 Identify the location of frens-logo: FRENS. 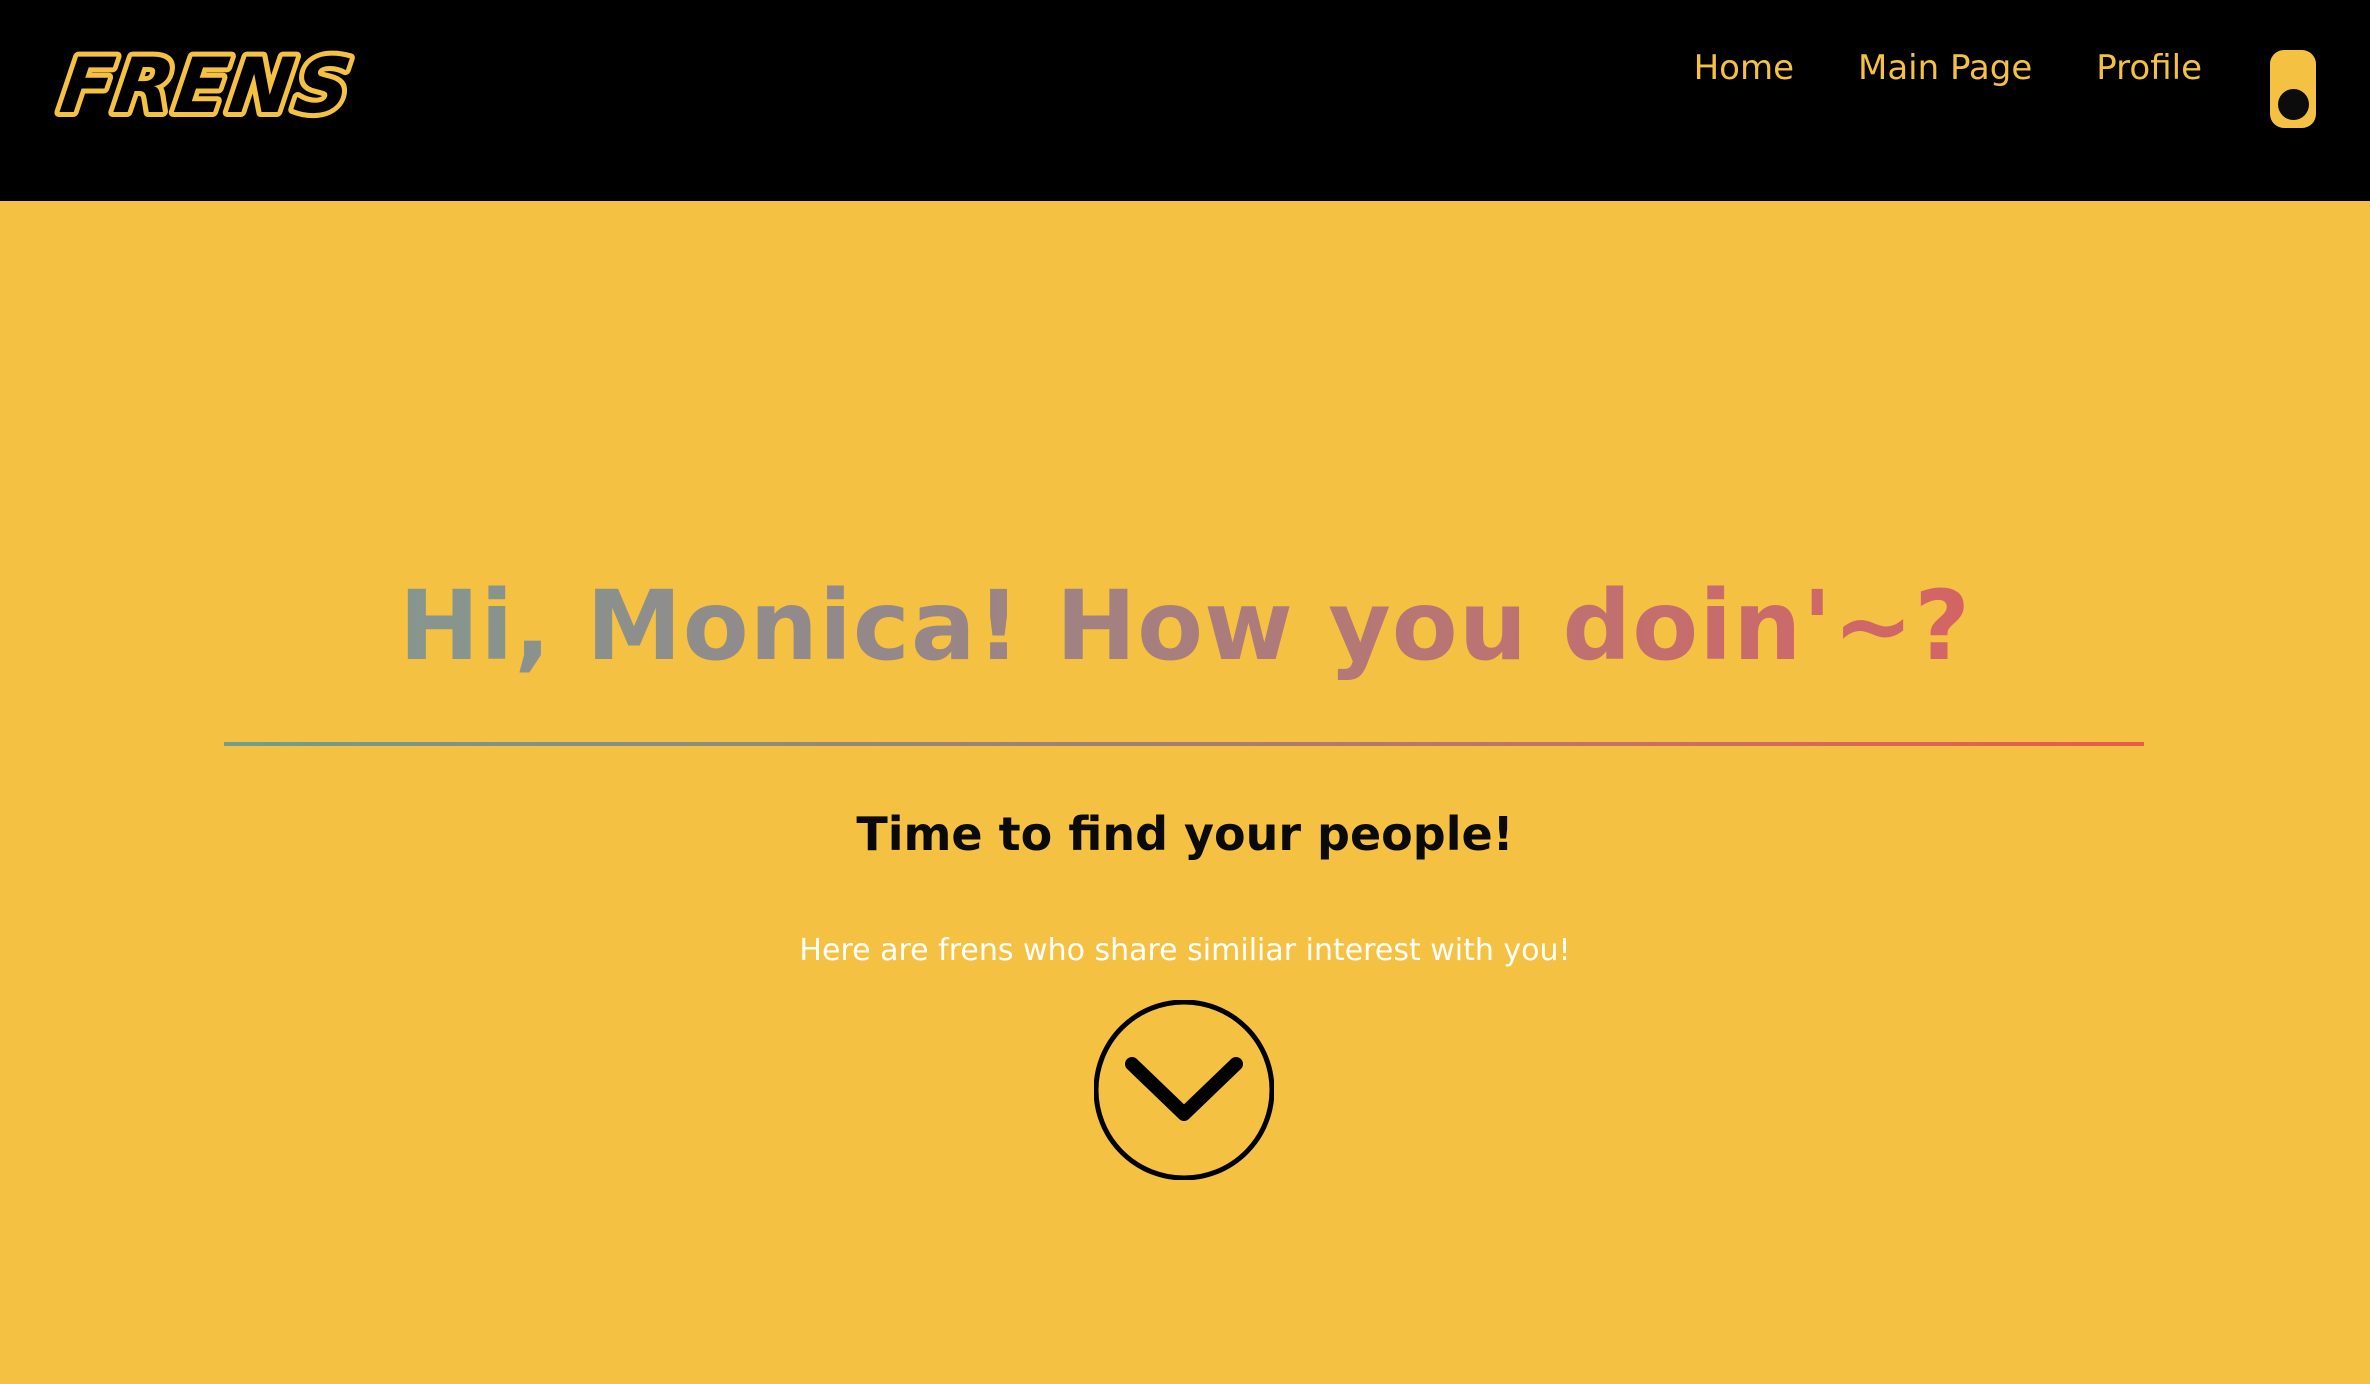
(206, 86).